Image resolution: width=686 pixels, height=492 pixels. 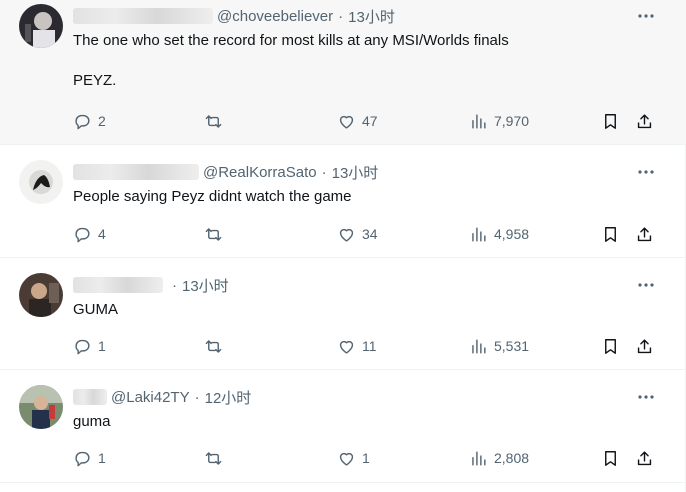 I want to click on views-button: 2,808, so click(x=499, y=458).